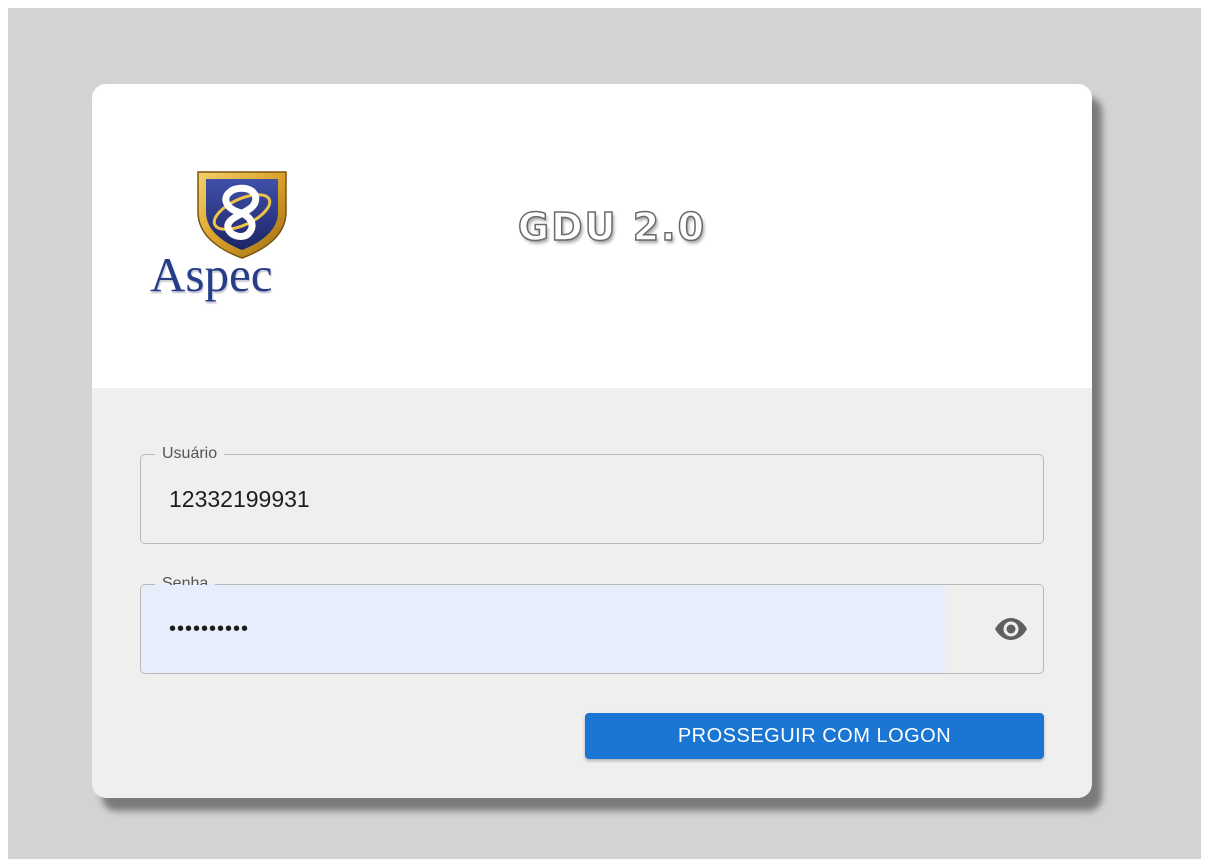 This screenshot has height=867, width=1209. I want to click on show-password-button, so click(1011, 629).